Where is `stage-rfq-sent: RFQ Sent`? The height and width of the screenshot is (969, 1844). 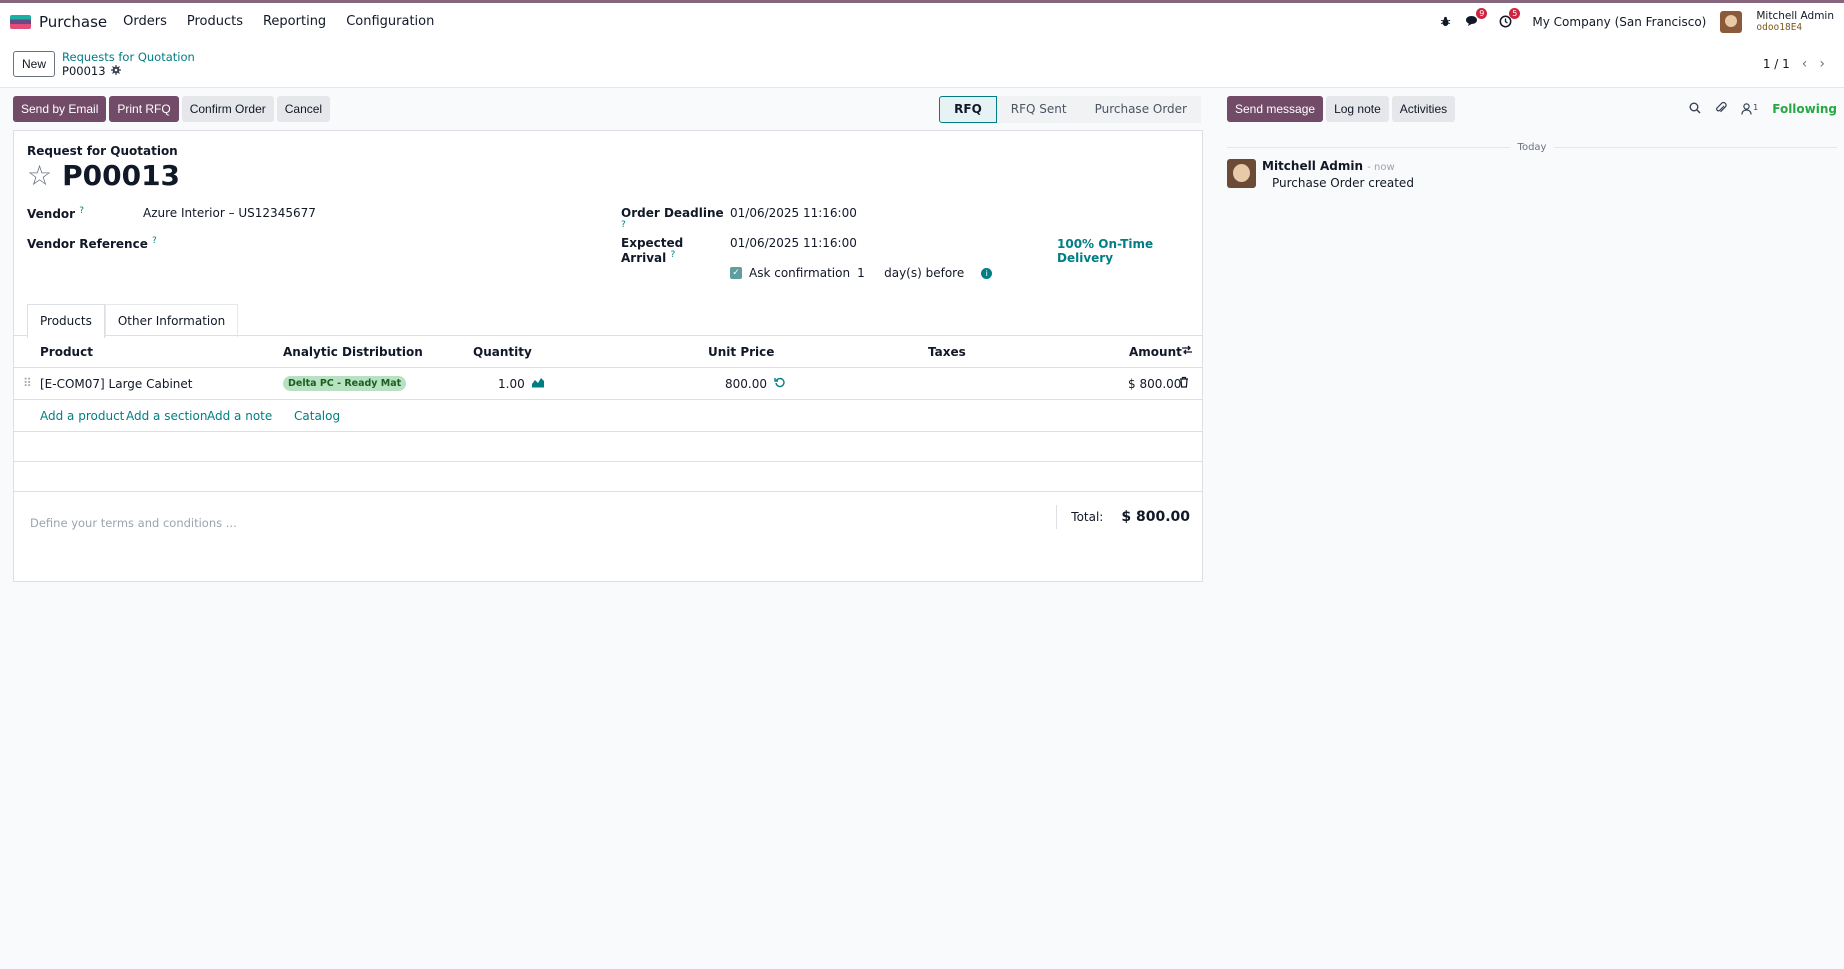 stage-rfq-sent: RFQ Sent is located at coordinates (1038, 109).